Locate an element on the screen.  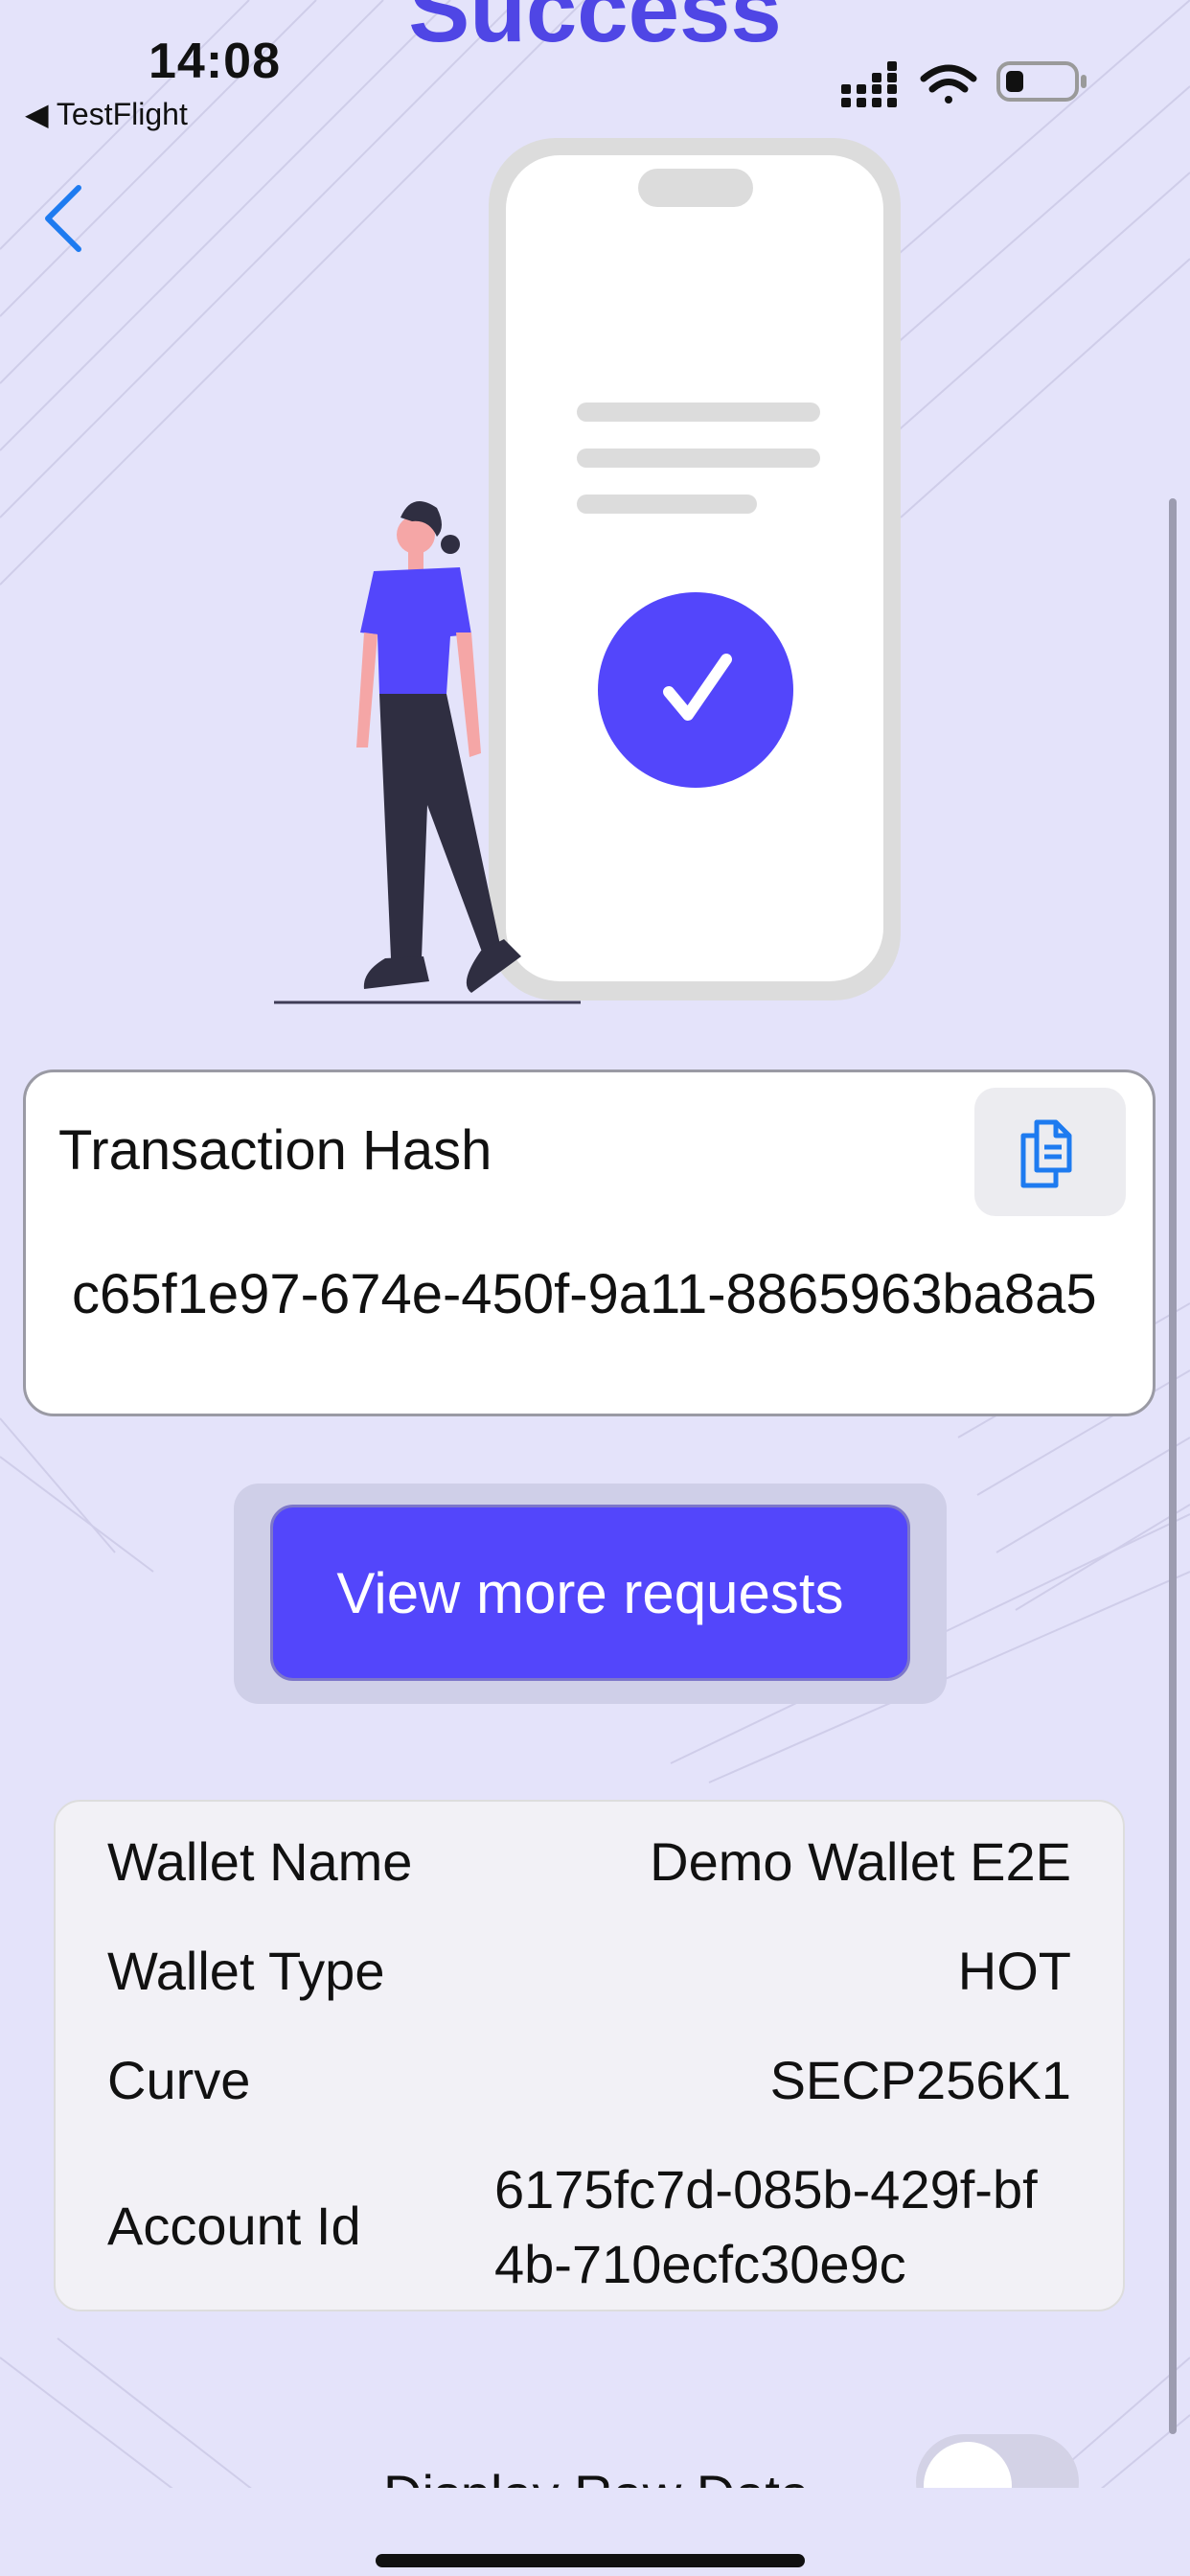
back-app-label: TestFlight is located at coordinates (122, 114).